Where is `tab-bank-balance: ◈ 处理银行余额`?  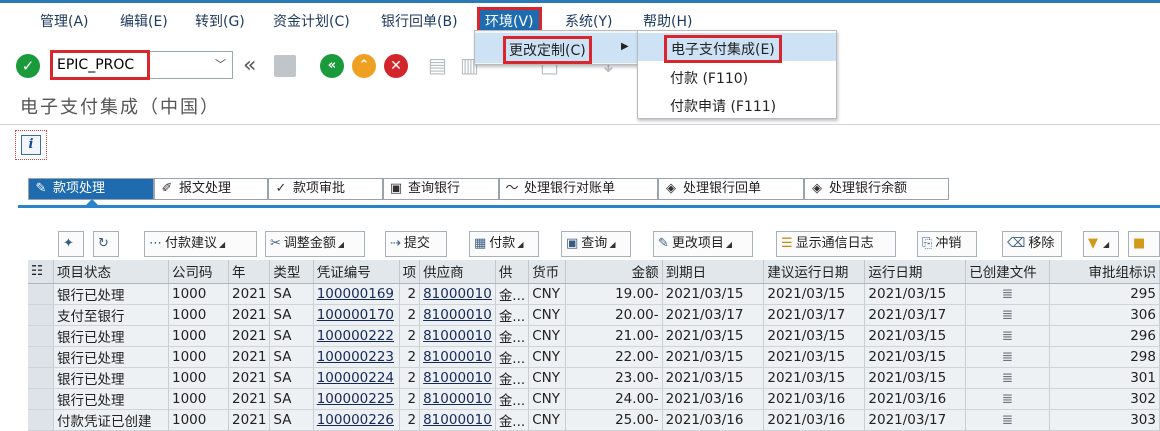 tab-bank-balance: ◈ 处理银行余额 is located at coordinates (876, 189).